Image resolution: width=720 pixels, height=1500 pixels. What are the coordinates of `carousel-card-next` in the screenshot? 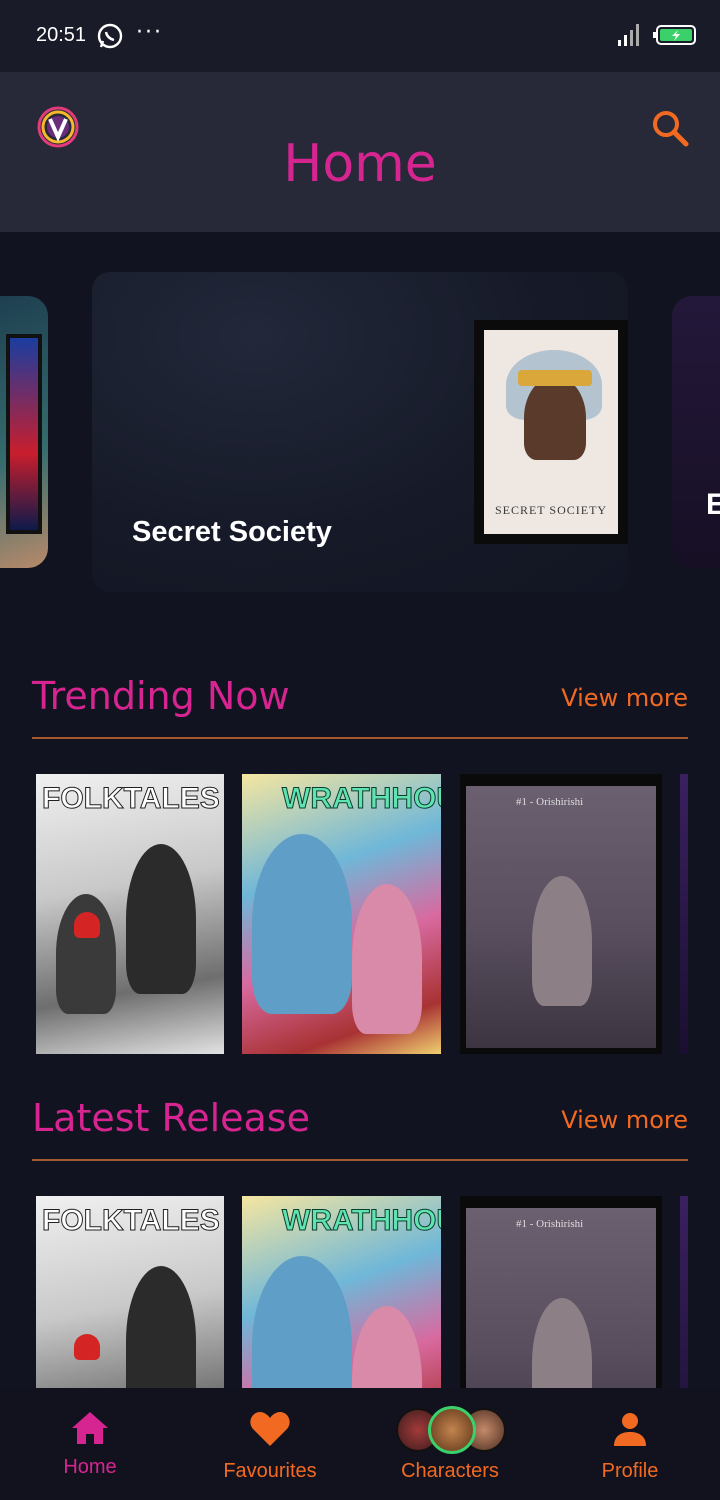 It's located at (696, 432).